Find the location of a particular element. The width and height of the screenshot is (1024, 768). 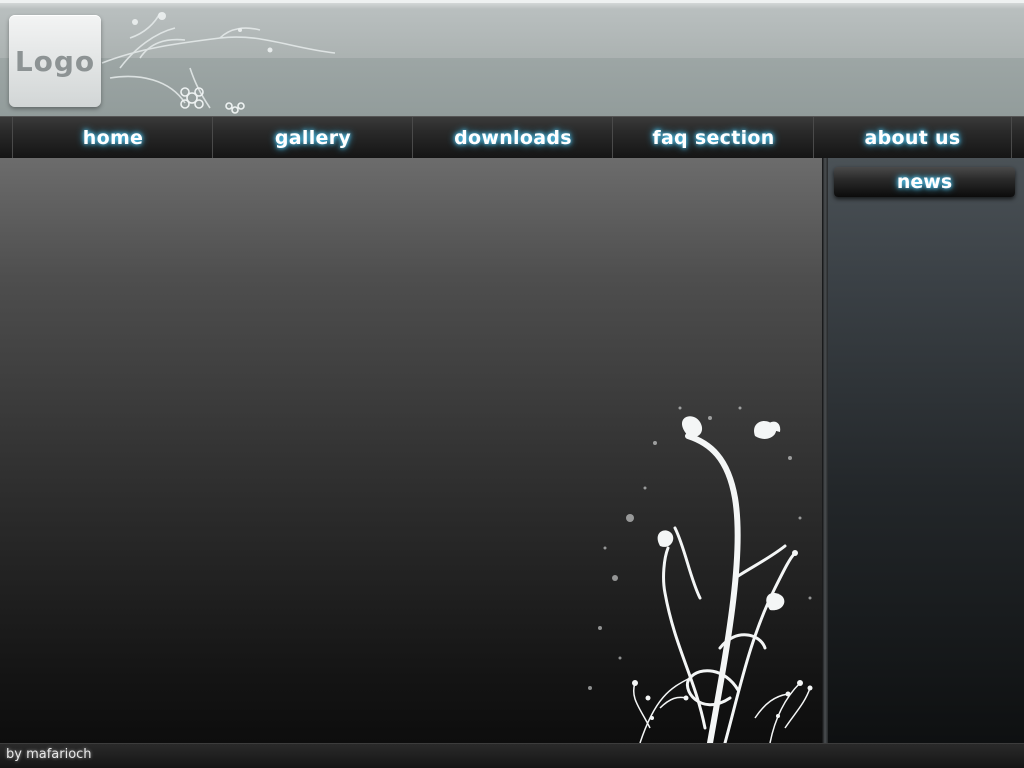

nav-item-about-us: about us is located at coordinates (912, 137).